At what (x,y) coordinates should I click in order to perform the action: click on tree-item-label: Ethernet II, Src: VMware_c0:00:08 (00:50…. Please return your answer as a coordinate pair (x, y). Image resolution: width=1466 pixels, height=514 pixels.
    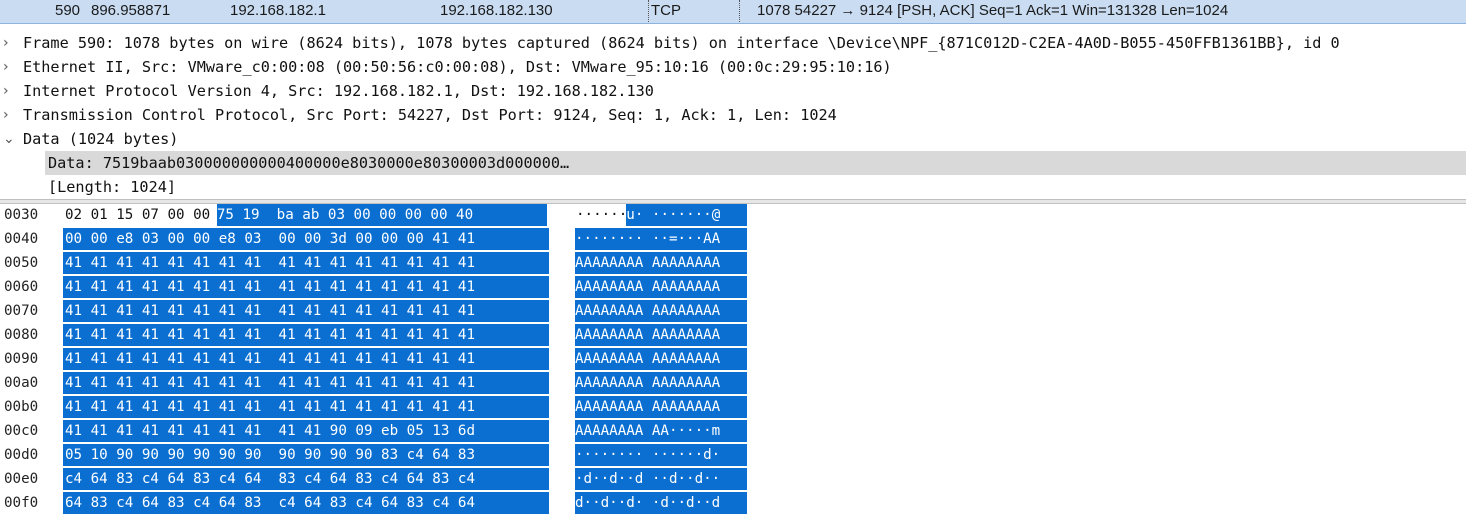
    Looking at the image, I should click on (457, 67).